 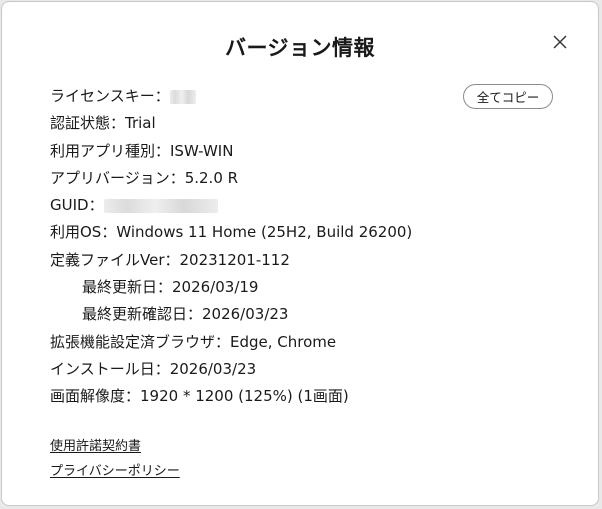 I want to click on license-key-redacted, so click(x=182, y=96).